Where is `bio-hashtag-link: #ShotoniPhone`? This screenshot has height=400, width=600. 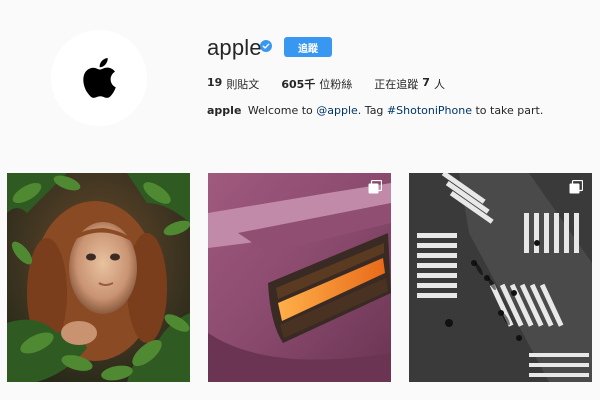 bio-hashtag-link: #ShotoniPhone is located at coordinates (429, 110).